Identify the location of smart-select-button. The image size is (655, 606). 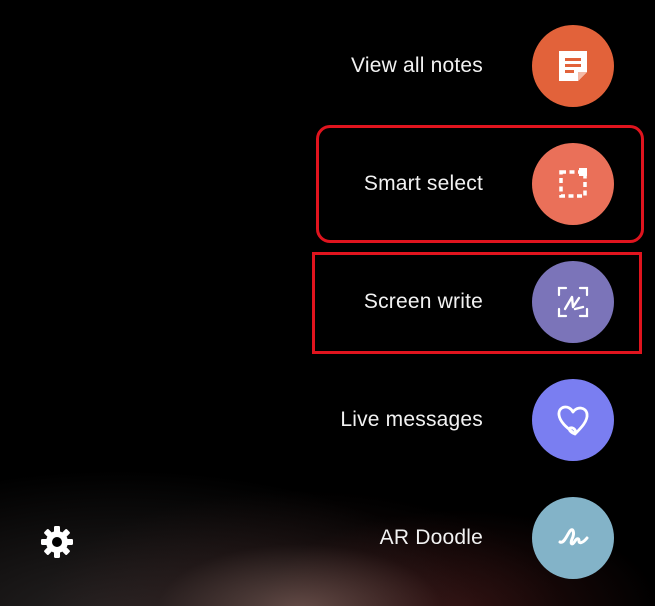
(573, 184).